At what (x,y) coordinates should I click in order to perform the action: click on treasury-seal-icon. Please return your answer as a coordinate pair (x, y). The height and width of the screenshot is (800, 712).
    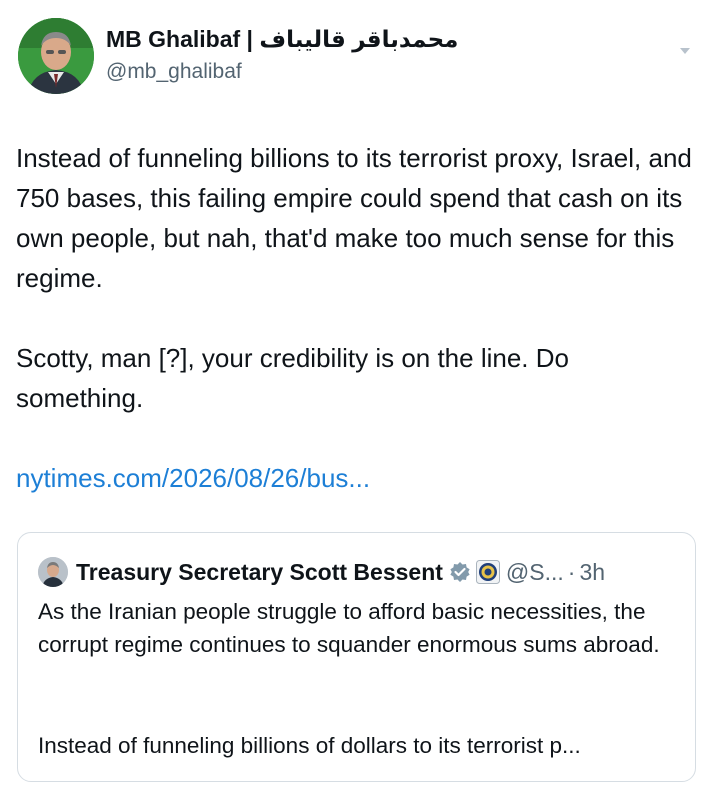
    Looking at the image, I should click on (487, 572).